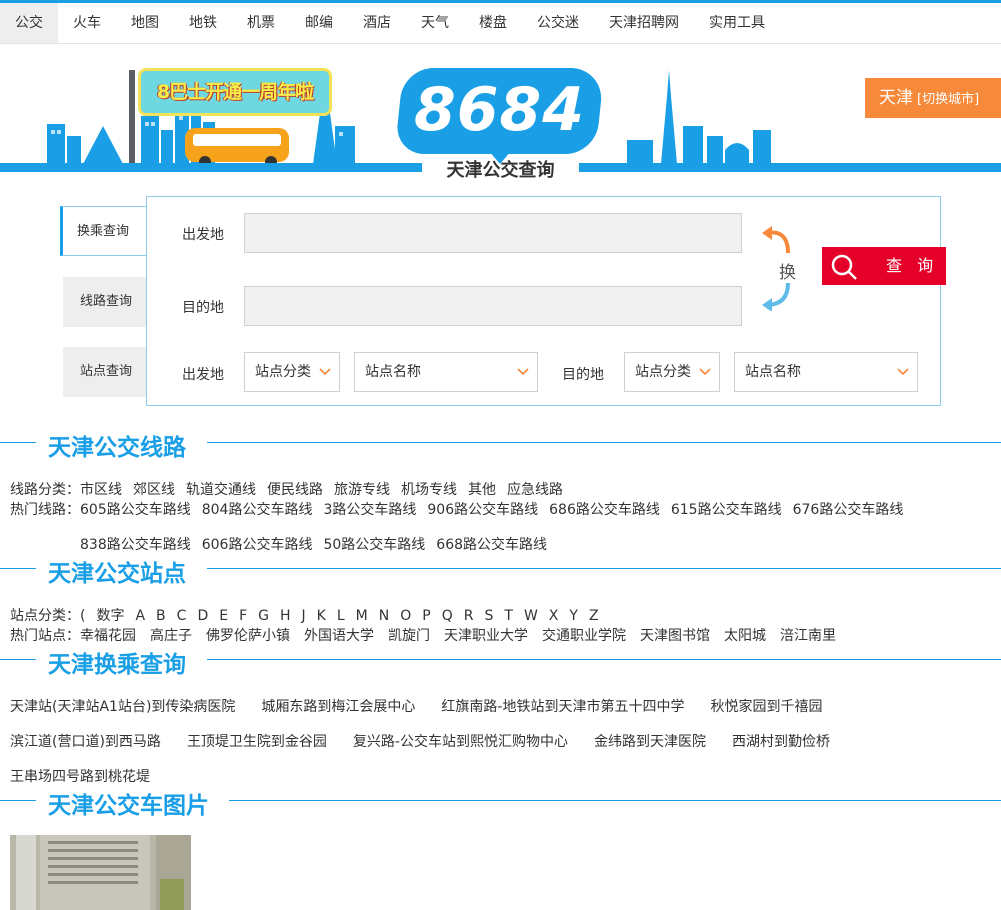 This screenshot has width=1001, height=910. Describe the element at coordinates (781, 742) in the screenshot. I see `transfer-link: 西湖村到勤俭桥` at that location.